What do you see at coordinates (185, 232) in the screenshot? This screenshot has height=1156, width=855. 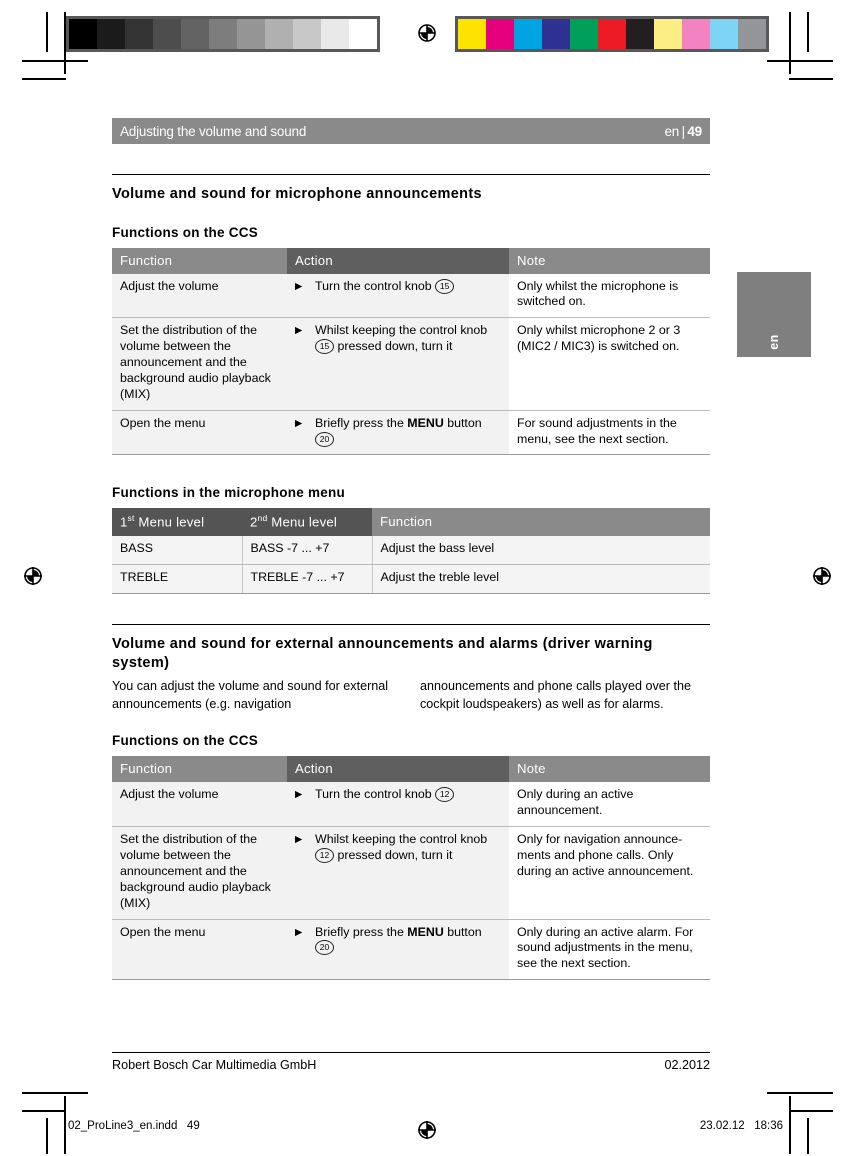 I see `section1-subtitle: Functions on the CCS` at bounding box center [185, 232].